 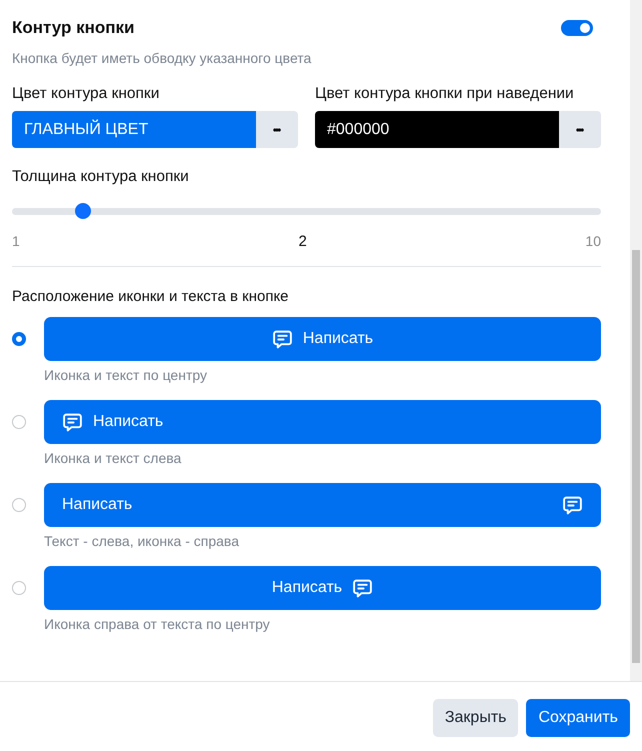 What do you see at coordinates (302, 241) in the screenshot?
I see `current-value: 2` at bounding box center [302, 241].